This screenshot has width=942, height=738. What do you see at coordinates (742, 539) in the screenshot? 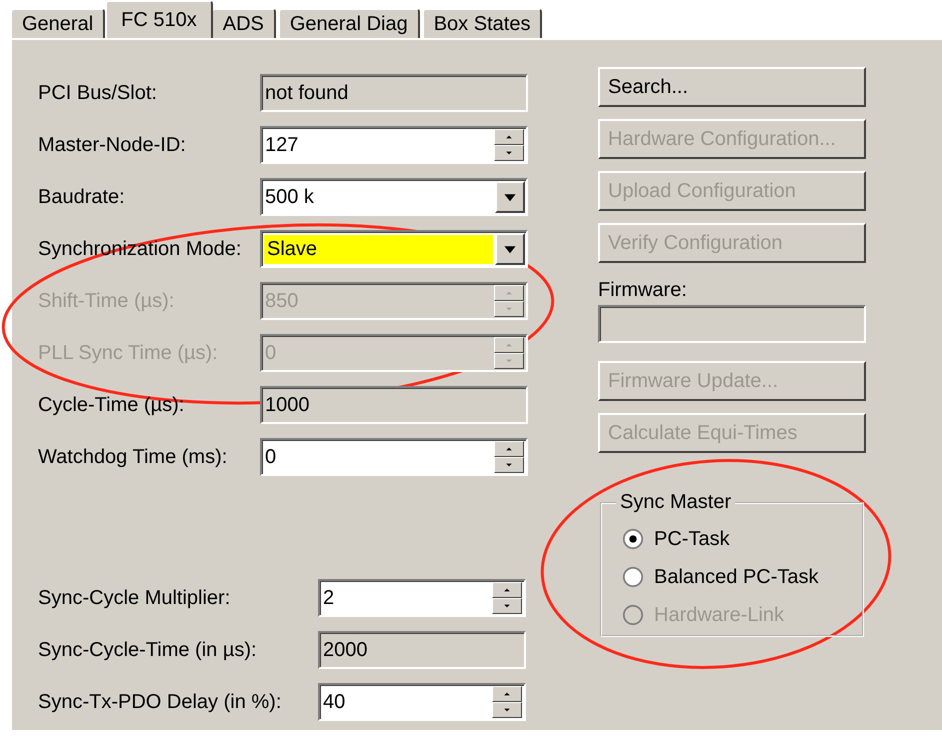
I see `radio-option: PC-Task` at bounding box center [742, 539].